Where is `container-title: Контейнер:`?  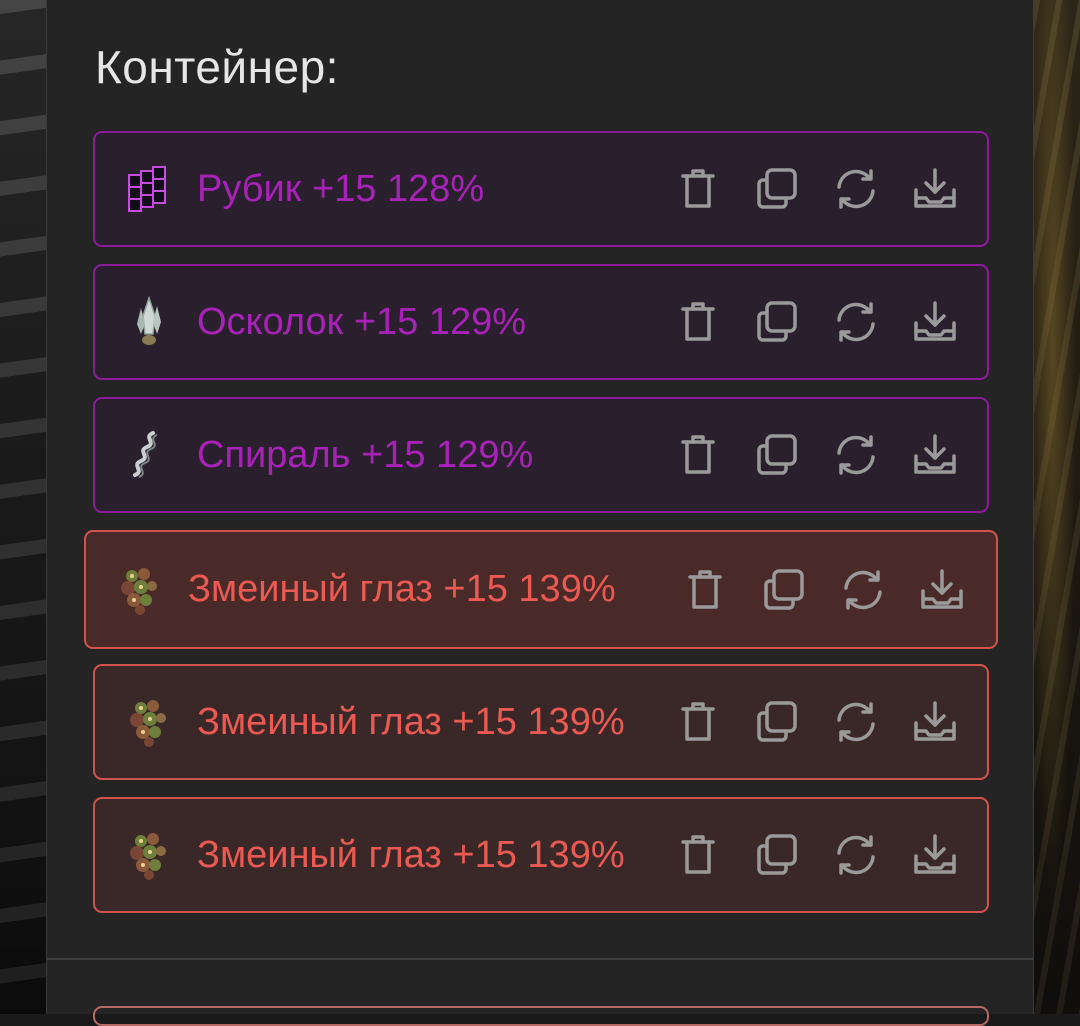 container-title: Контейнер: is located at coordinates (217, 67).